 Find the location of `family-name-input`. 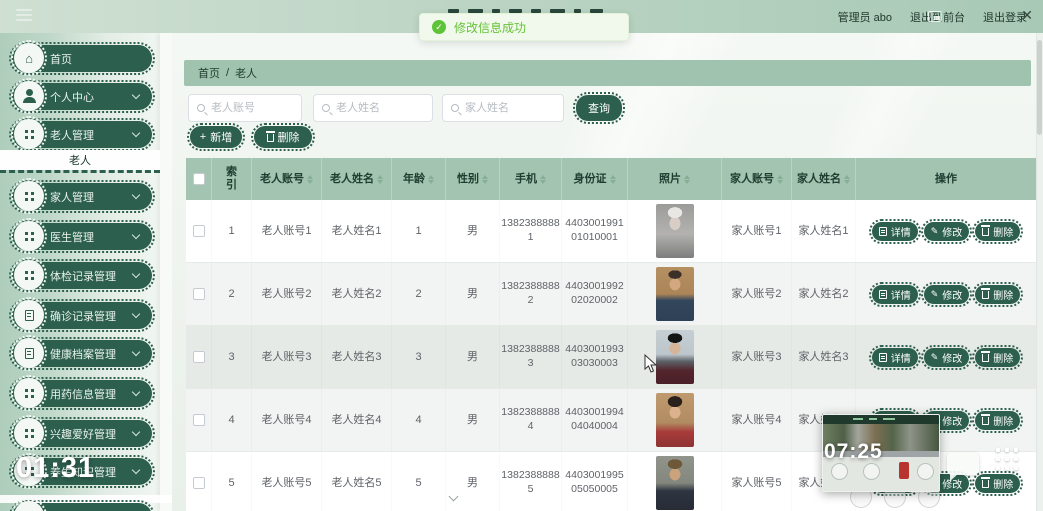

family-name-input is located at coordinates (510, 108).